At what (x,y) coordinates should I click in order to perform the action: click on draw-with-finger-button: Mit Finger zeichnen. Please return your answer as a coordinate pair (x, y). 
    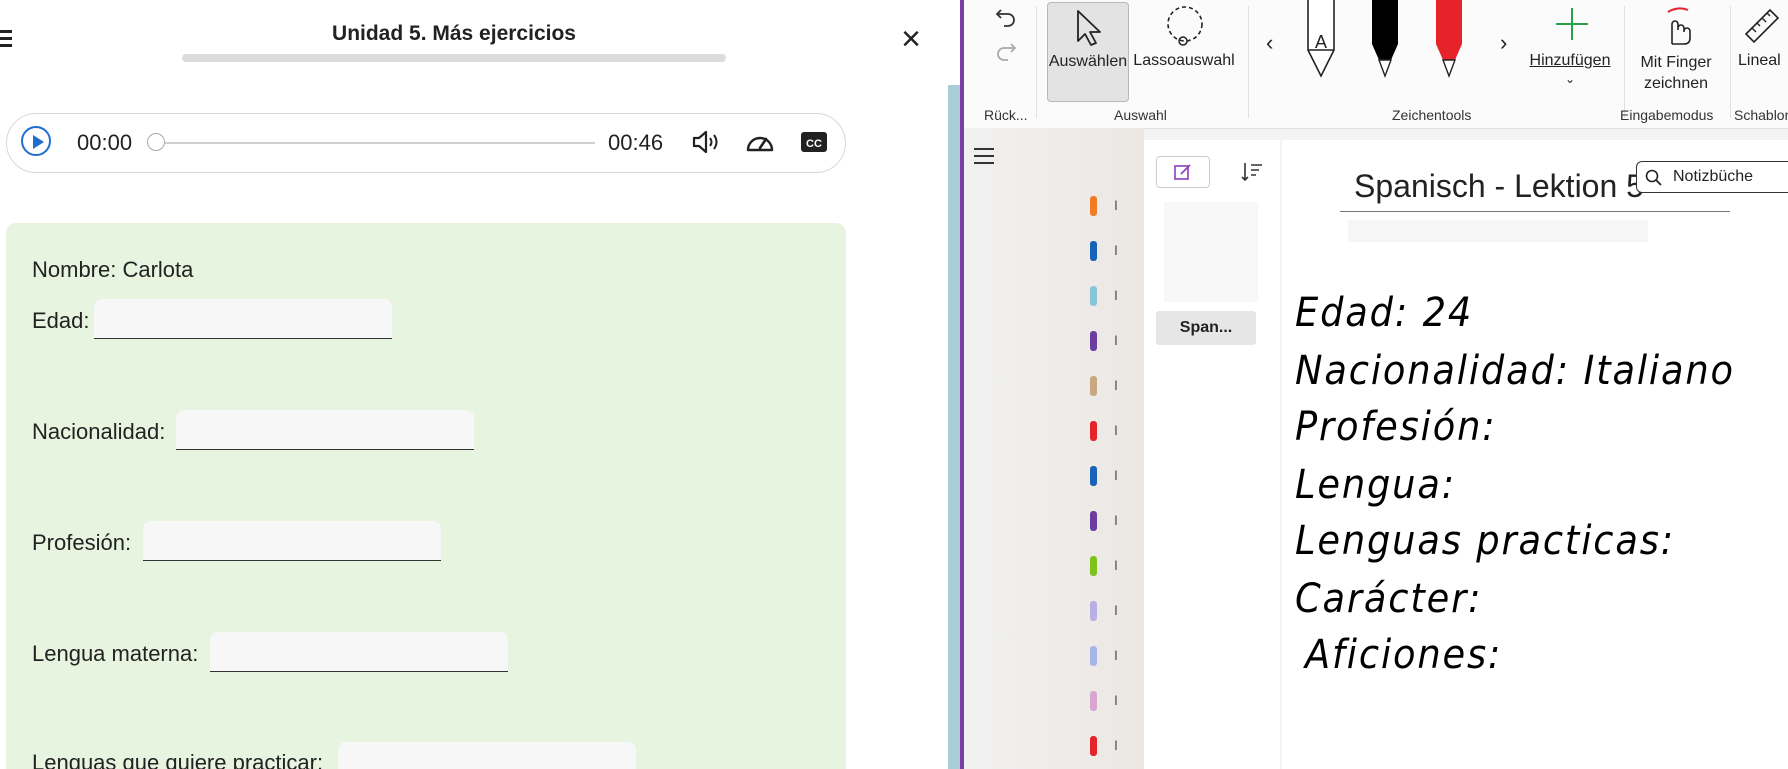
    Looking at the image, I should click on (1676, 52).